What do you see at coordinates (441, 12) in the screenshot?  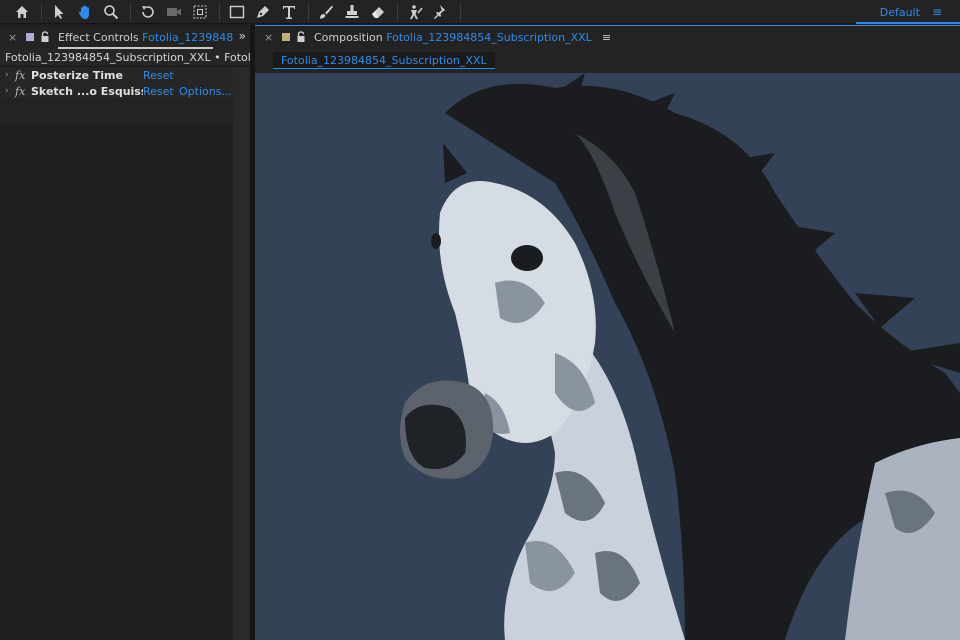 I see `puppet-pin-tool-icon` at bounding box center [441, 12].